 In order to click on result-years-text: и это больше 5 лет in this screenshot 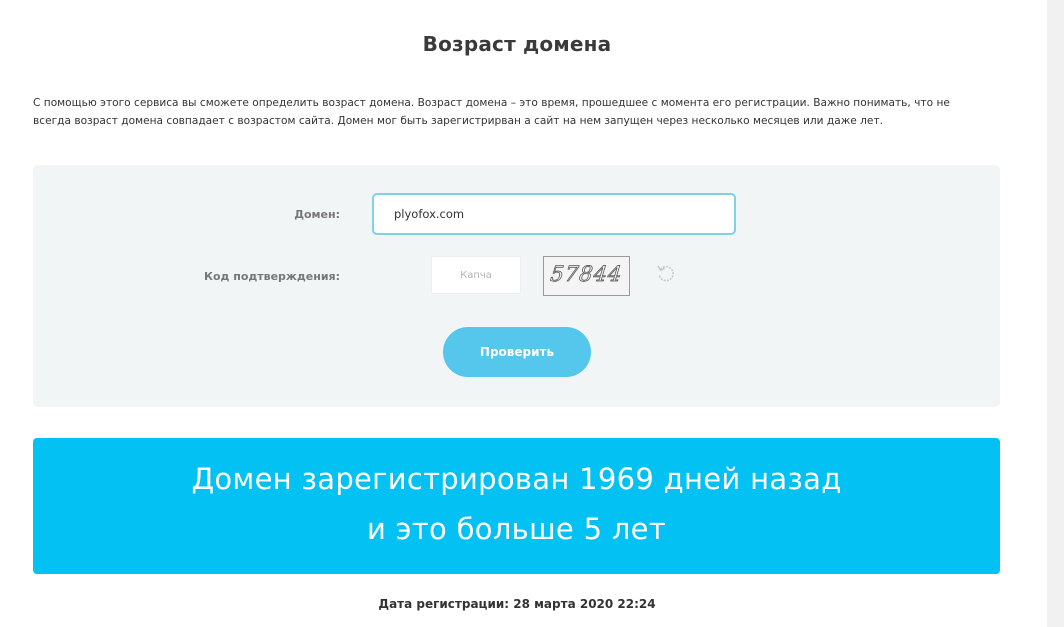, I will do `click(516, 529)`.